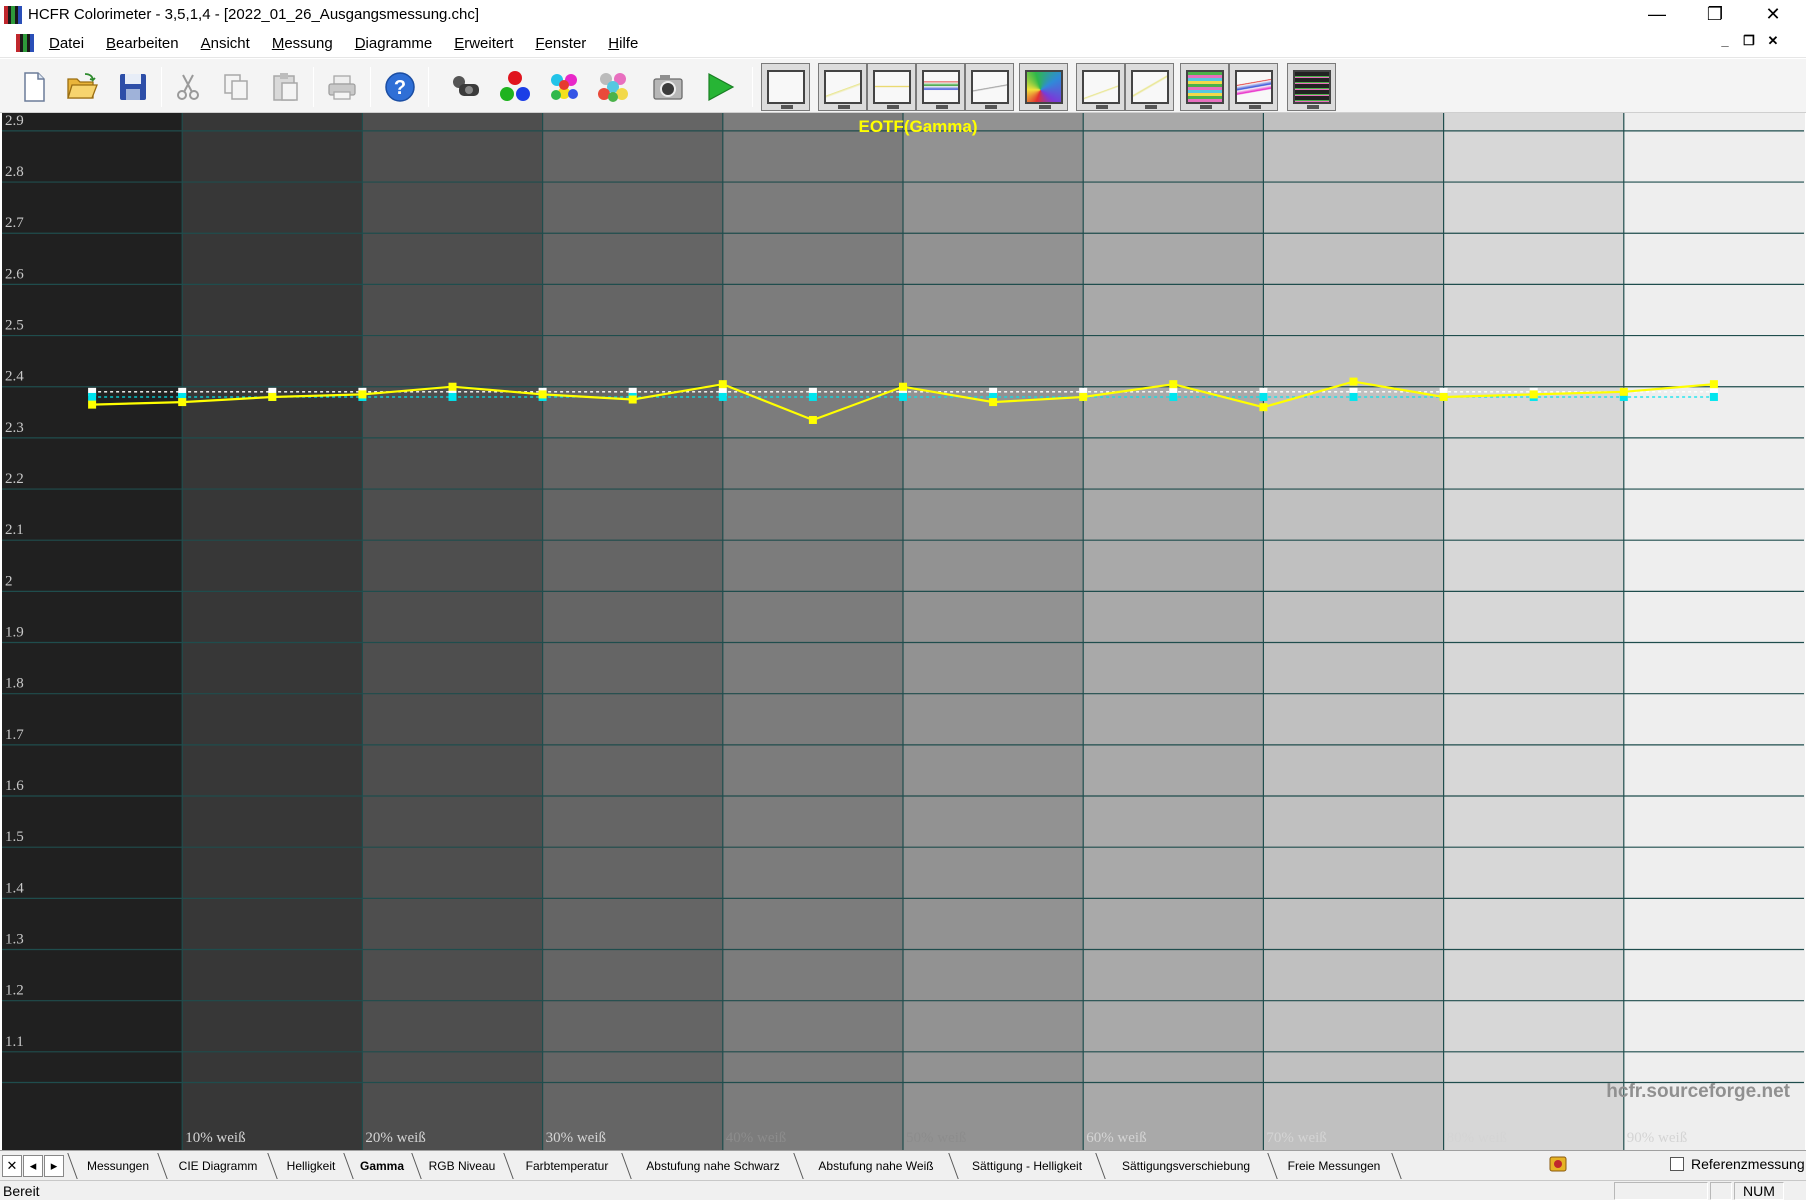 The width and height of the screenshot is (1806, 1200). Describe the element at coordinates (14, 428) in the screenshot. I see `y-tick-label: 2.3` at that location.